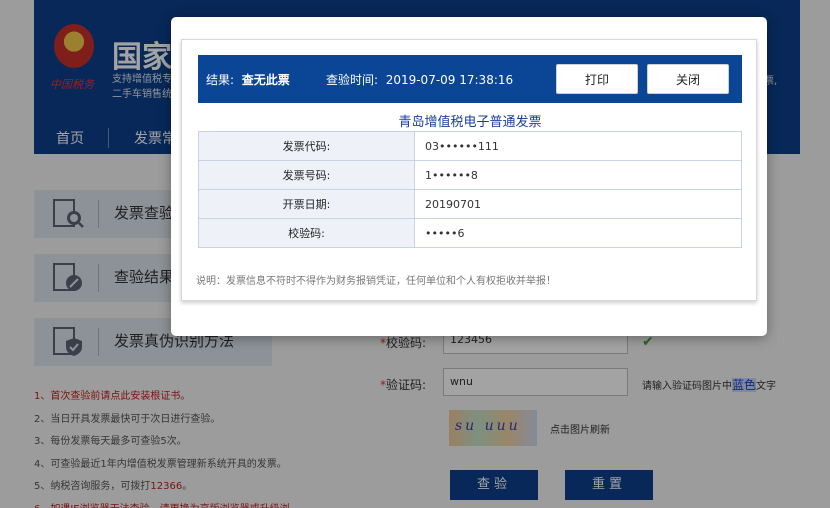  What do you see at coordinates (597, 79) in the screenshot?
I see `print-button: 打印` at bounding box center [597, 79].